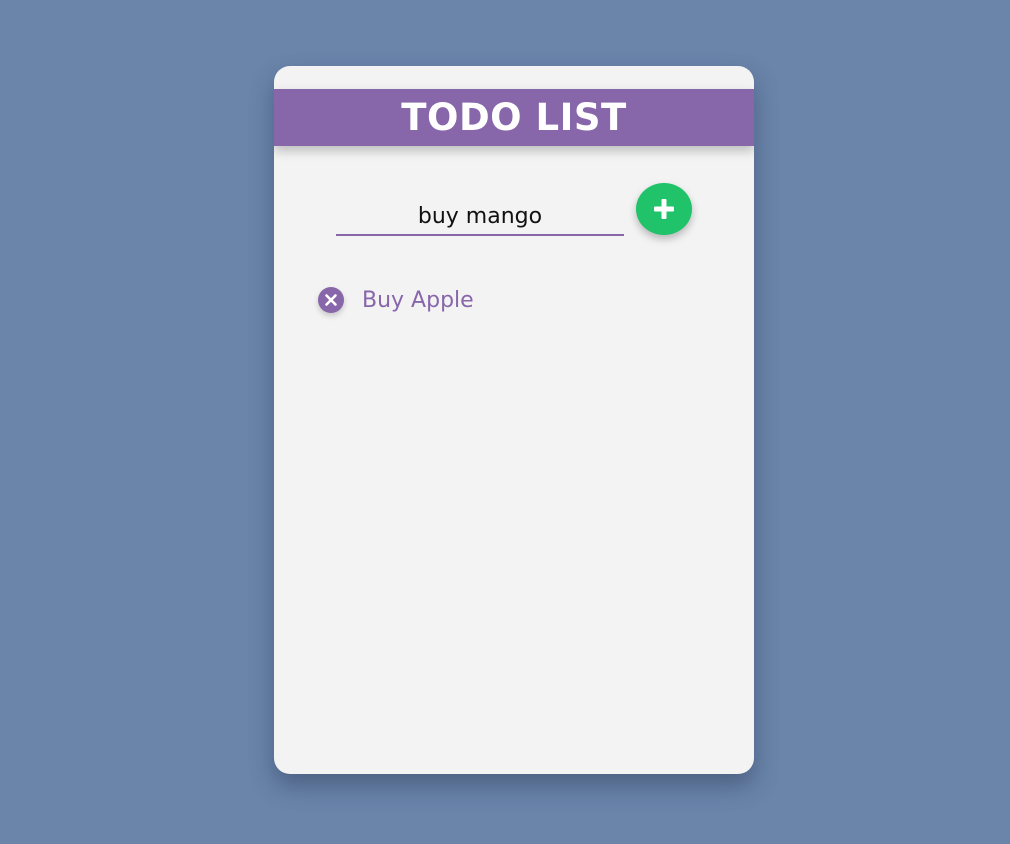 The image size is (1010, 844). I want to click on todo-item-label: Buy Apple, so click(418, 300).